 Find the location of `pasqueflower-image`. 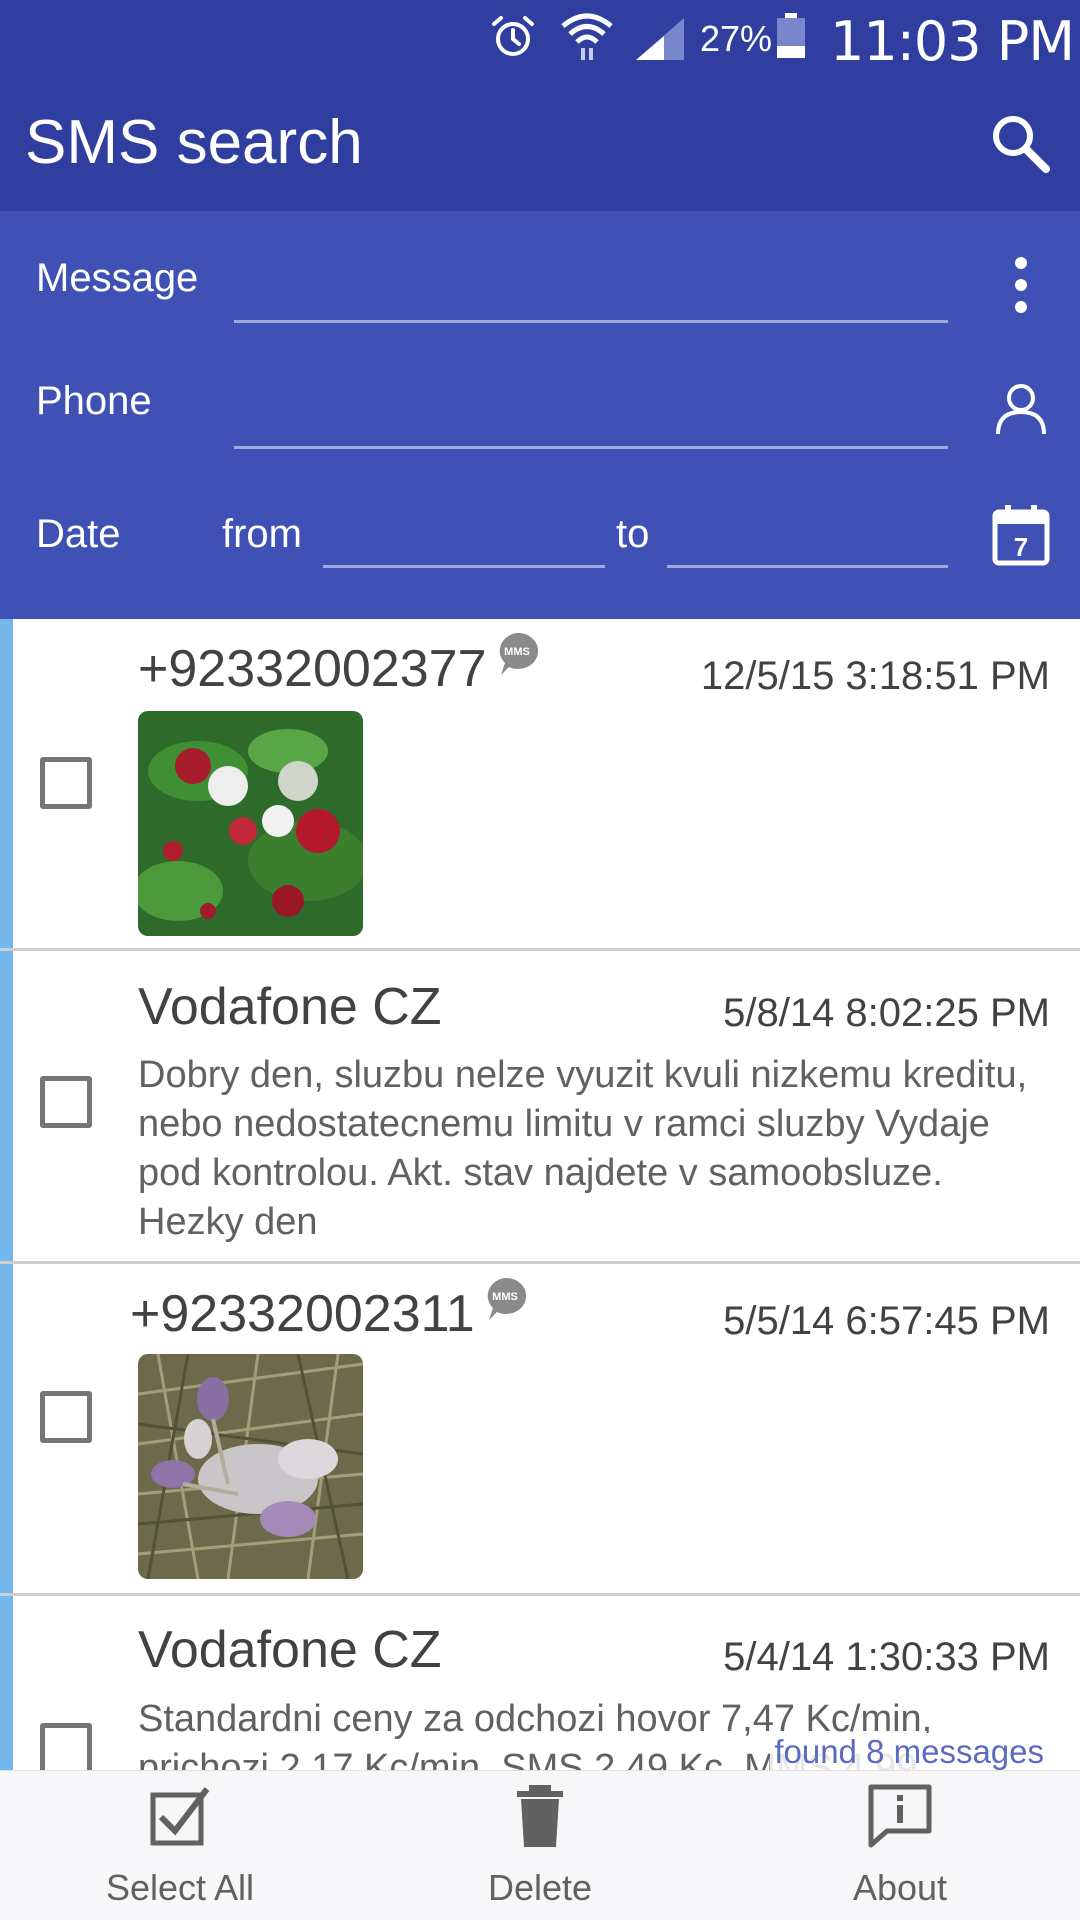

pasqueflower-image is located at coordinates (250, 1466).